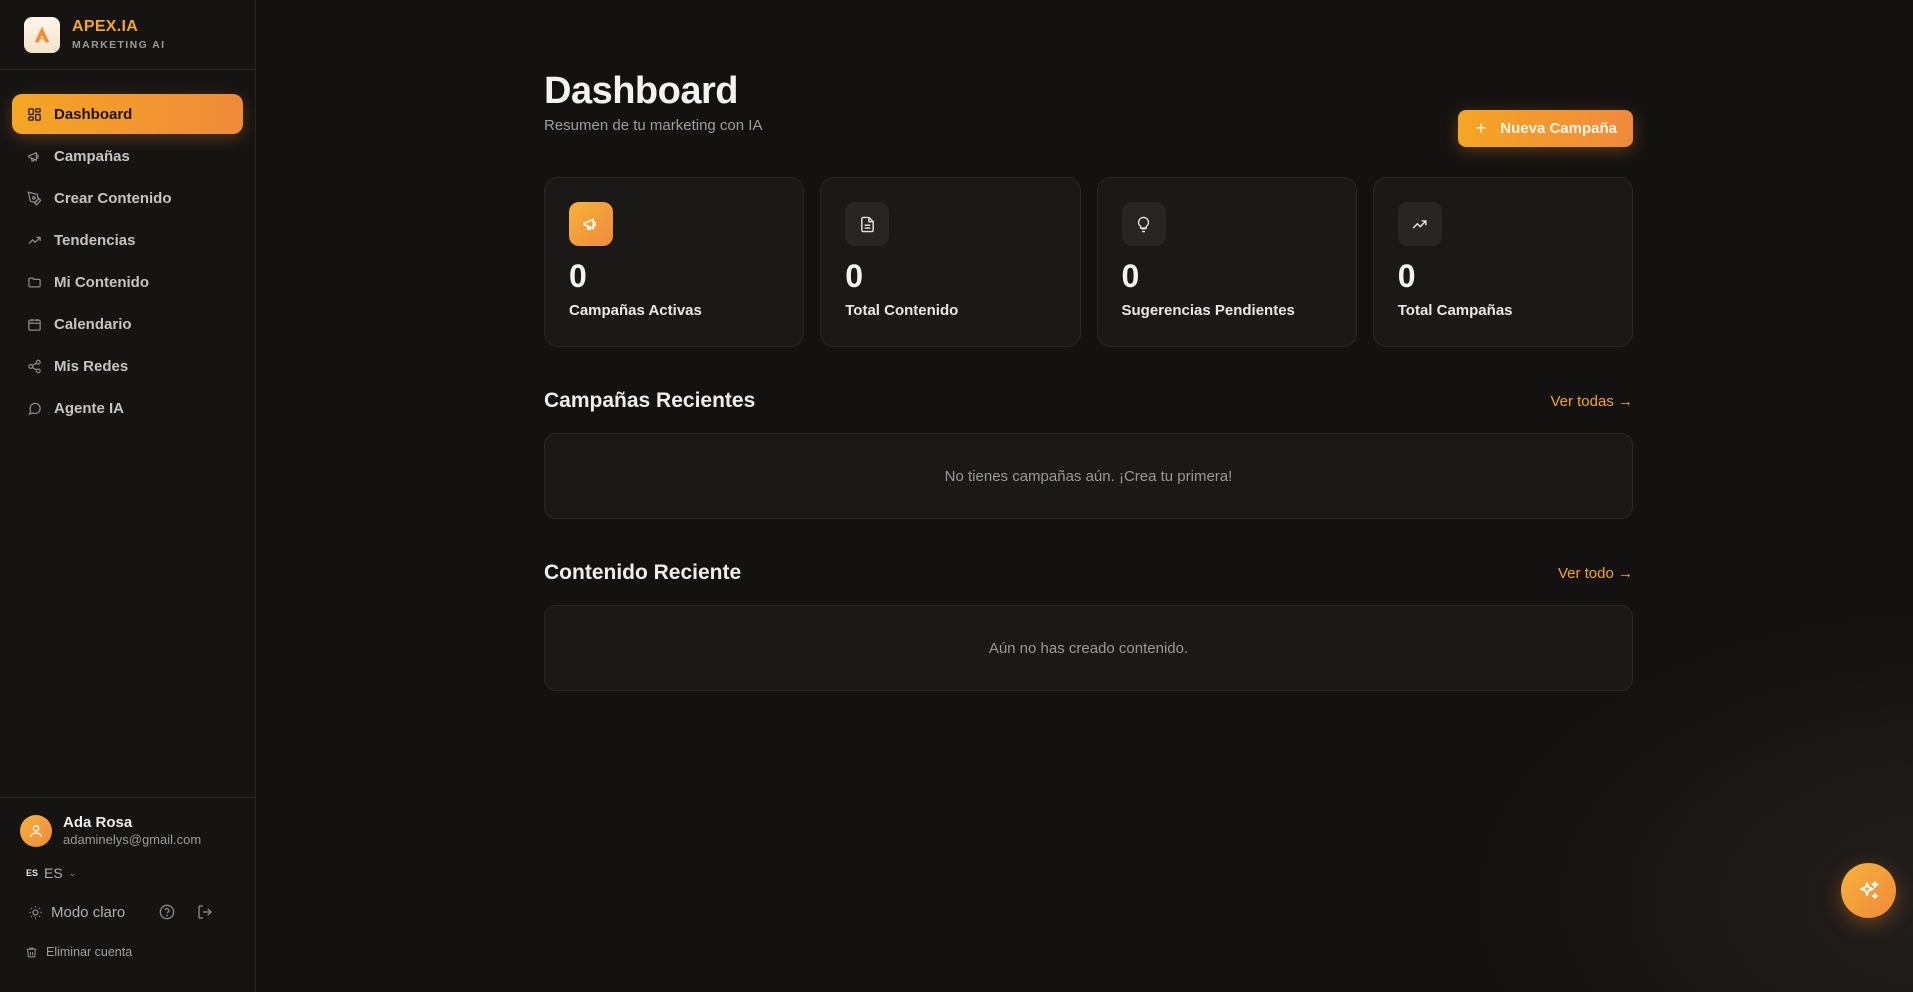 This screenshot has width=1913, height=992. I want to click on share-icon, so click(34, 366).